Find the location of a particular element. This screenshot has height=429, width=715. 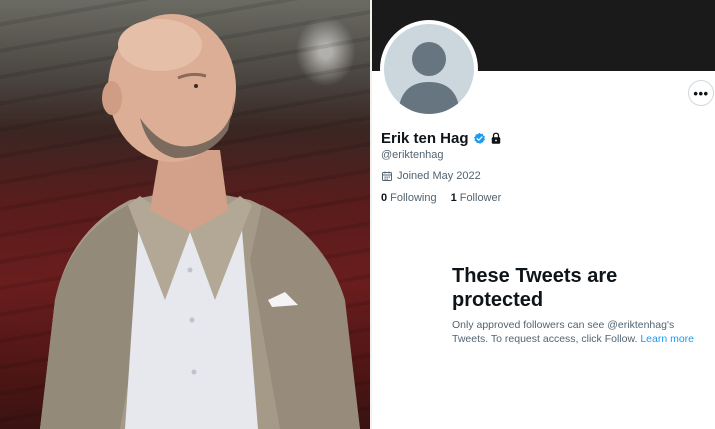

learn-more-link: Learn more is located at coordinates (667, 339).